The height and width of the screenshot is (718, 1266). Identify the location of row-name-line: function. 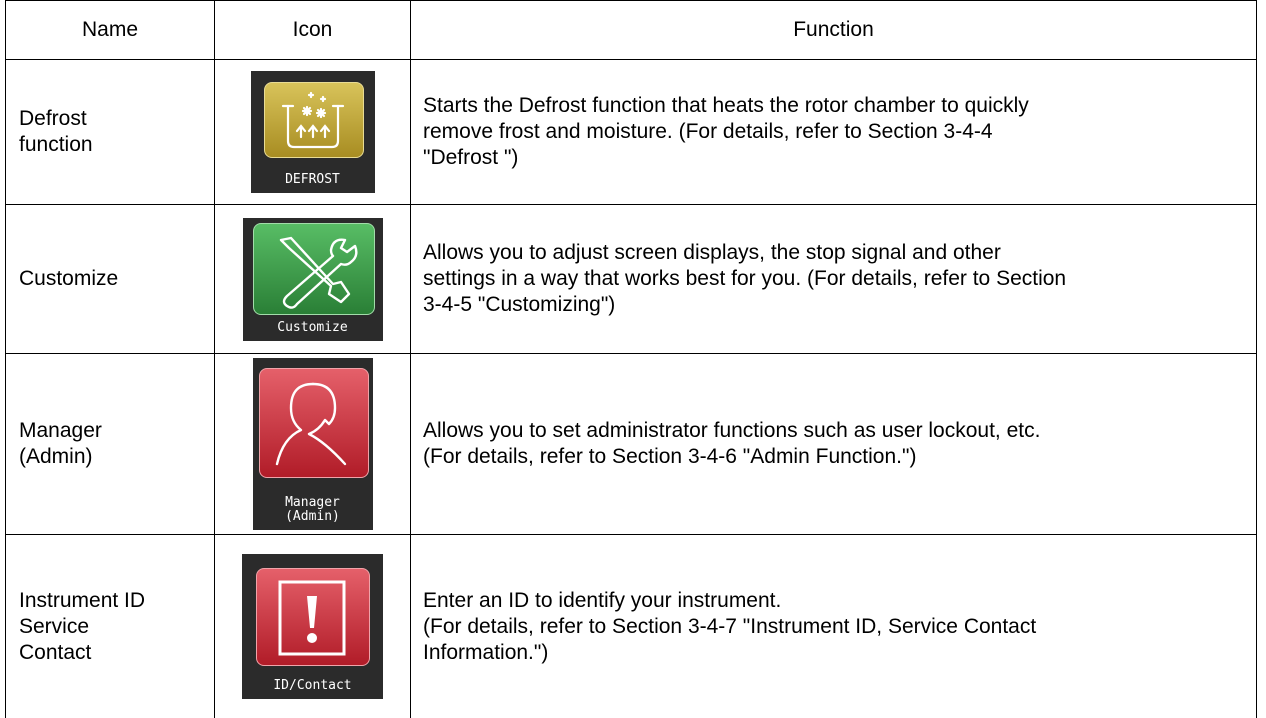
(110, 145).